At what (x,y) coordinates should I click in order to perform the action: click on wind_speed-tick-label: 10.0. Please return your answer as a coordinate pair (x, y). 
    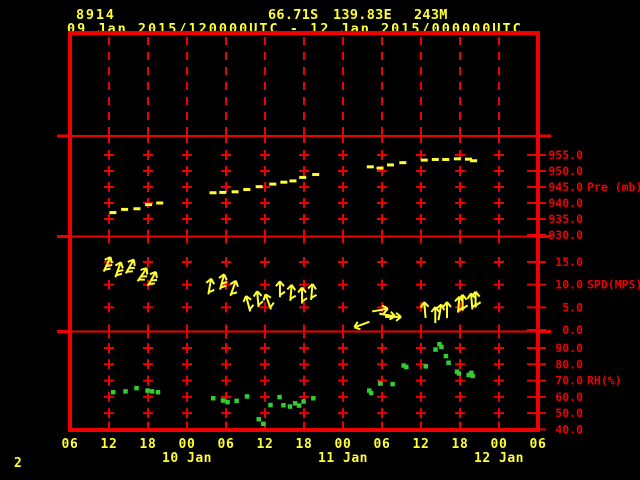
    Looking at the image, I should click on (569, 285).